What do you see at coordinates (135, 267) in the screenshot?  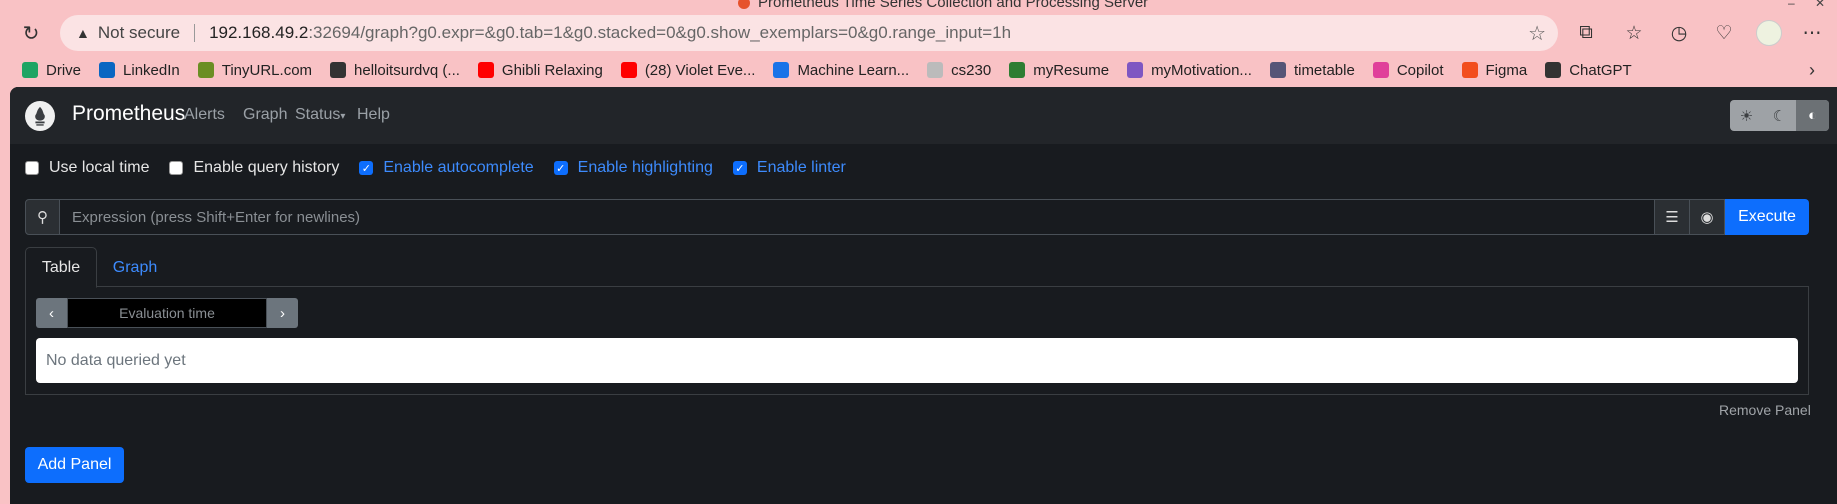 I see `tab-graph: Graph` at bounding box center [135, 267].